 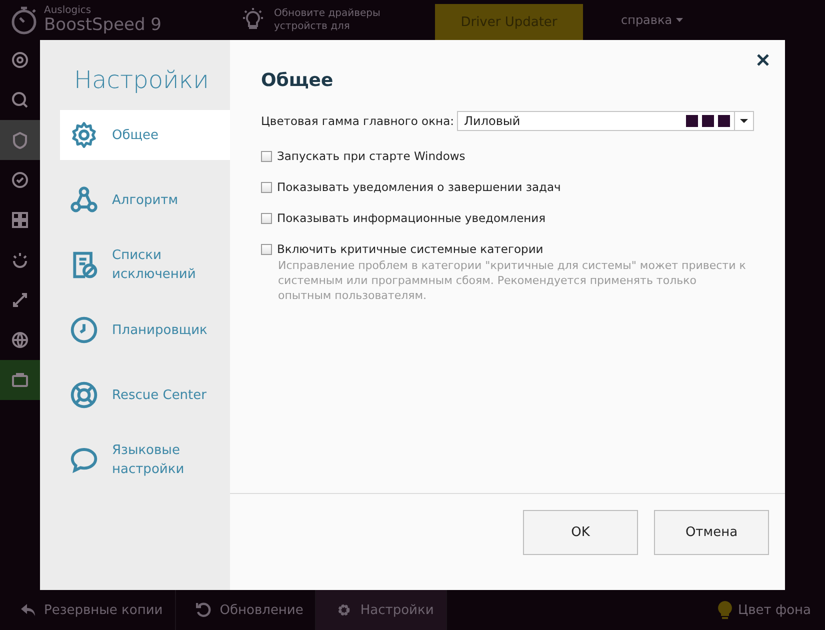 I want to click on briefcase-icon, so click(x=20, y=380).